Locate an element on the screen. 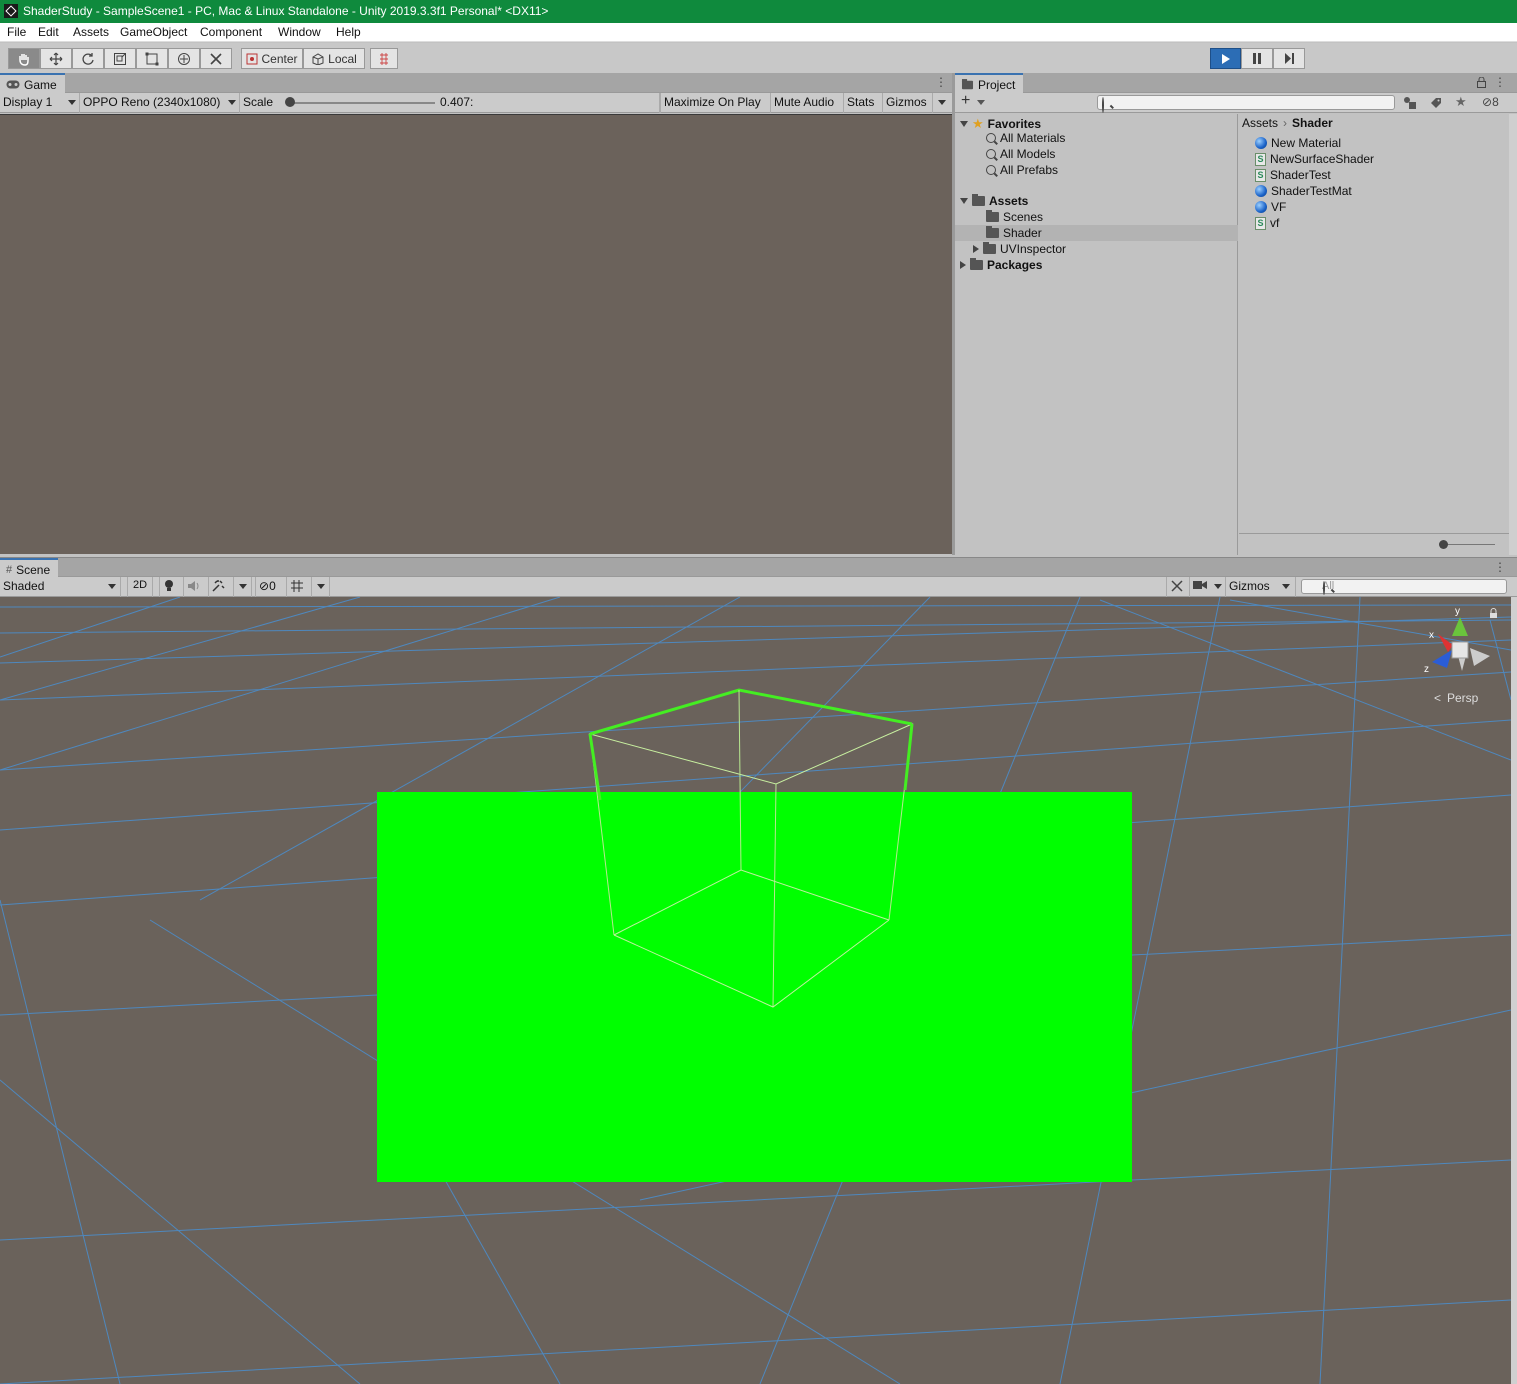 This screenshot has height=1384, width=1517. pause-button is located at coordinates (1257, 58).